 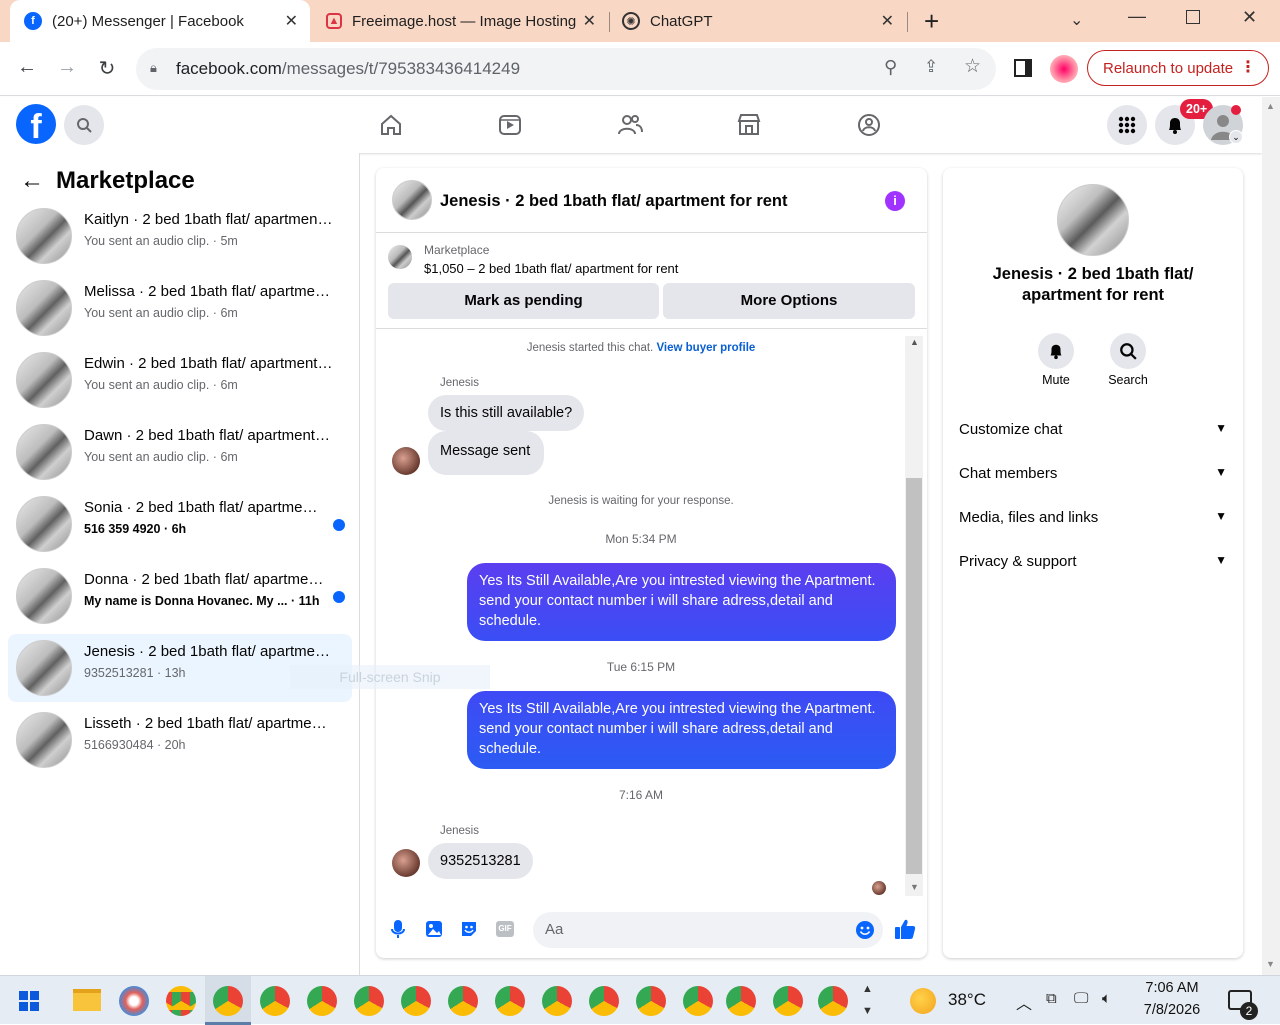 I want to click on restore-icon, so click(x=1193, y=17).